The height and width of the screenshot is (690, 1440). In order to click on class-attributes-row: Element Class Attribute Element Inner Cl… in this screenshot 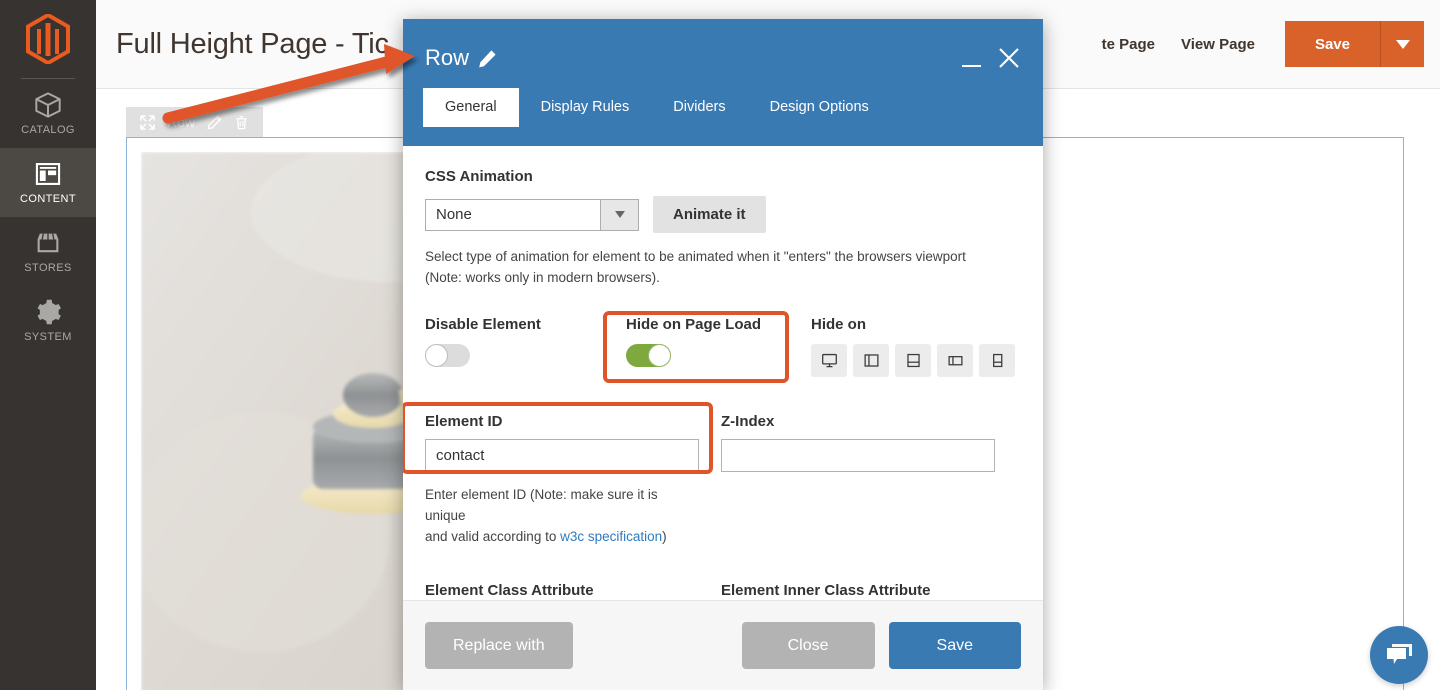, I will do `click(723, 591)`.